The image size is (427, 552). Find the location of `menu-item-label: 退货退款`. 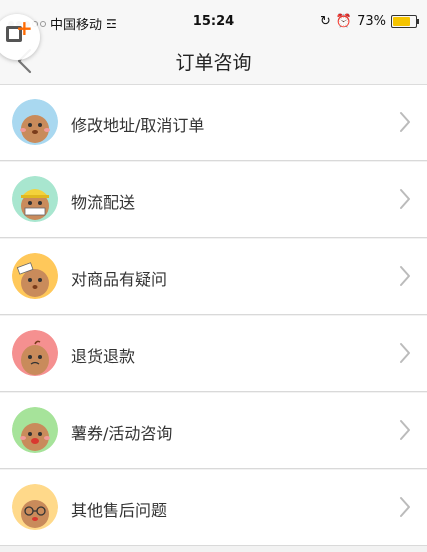

menu-item-label: 退货退款 is located at coordinates (103, 356).